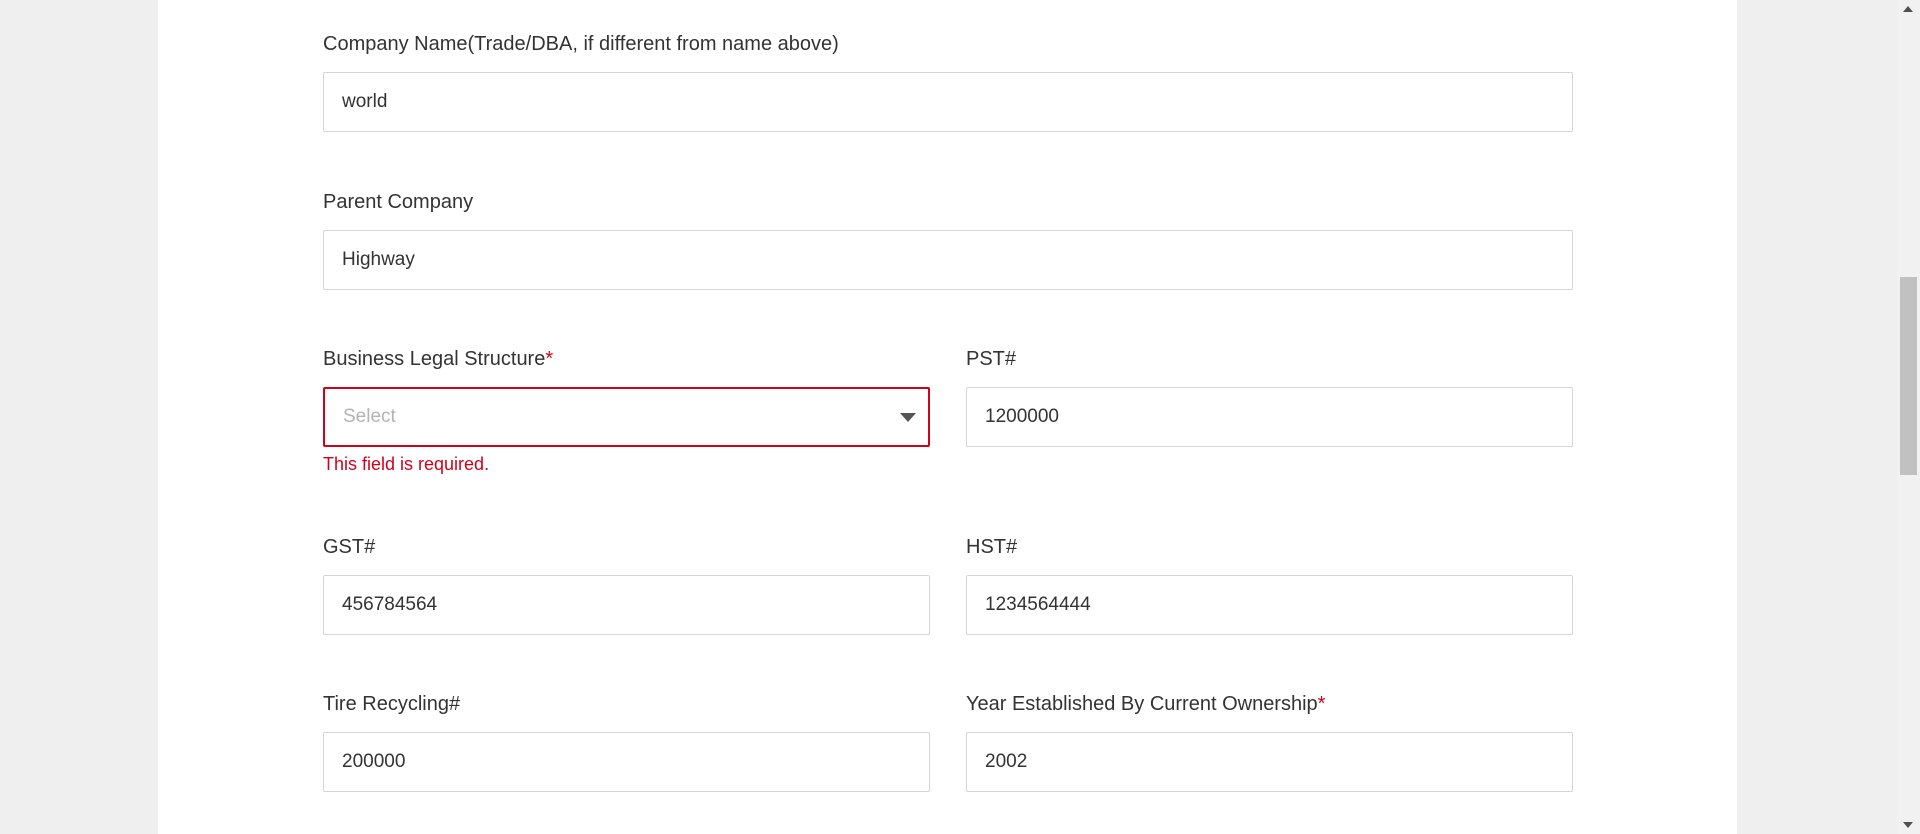  I want to click on vertical-scrollbar, so click(1908, 417).